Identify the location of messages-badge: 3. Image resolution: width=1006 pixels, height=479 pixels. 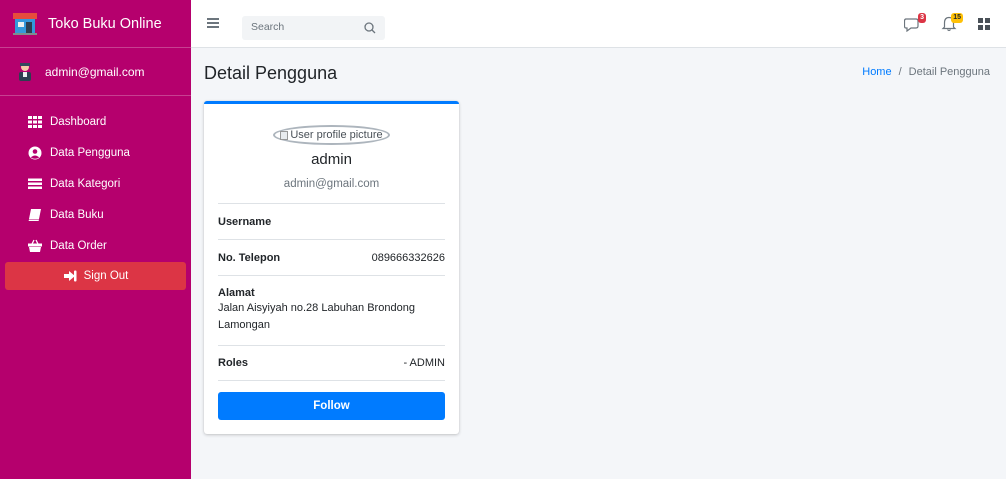
(922, 18).